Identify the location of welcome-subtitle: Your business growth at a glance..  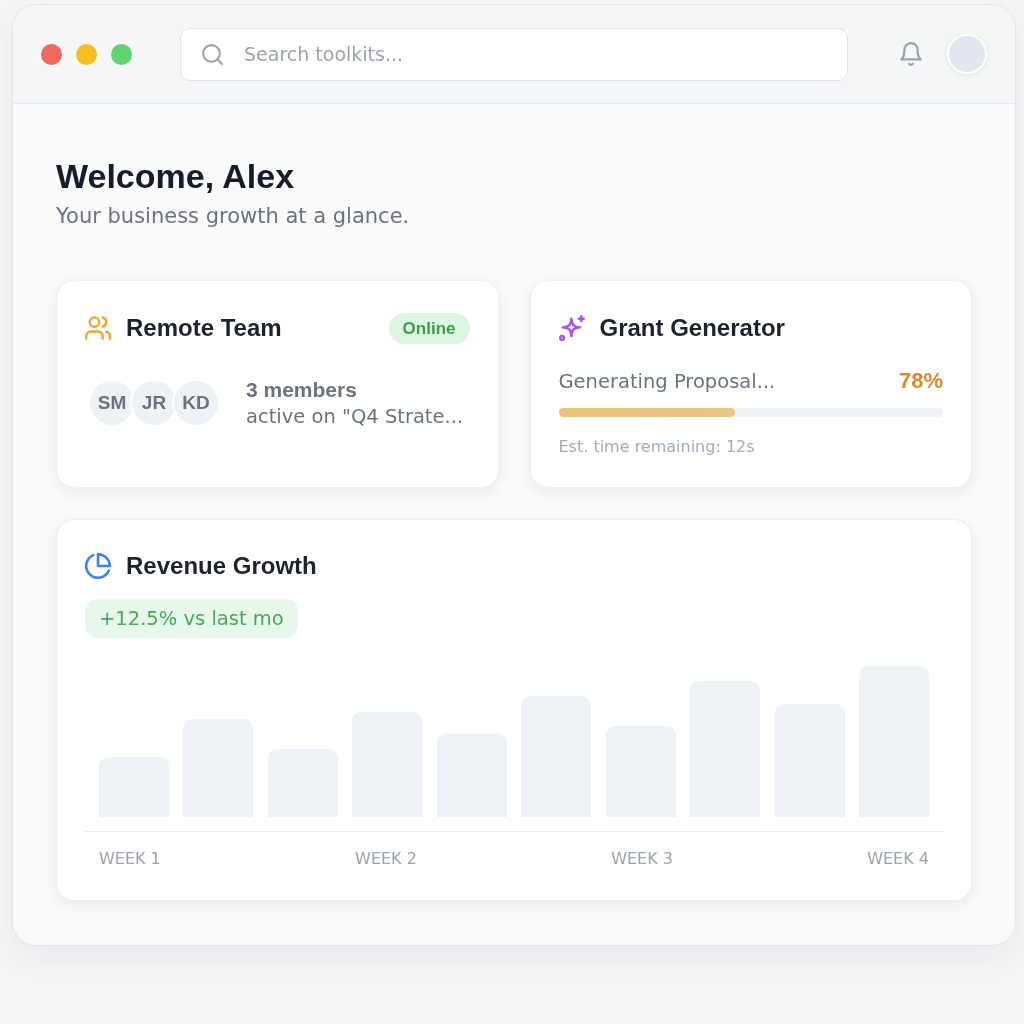
(233, 216).